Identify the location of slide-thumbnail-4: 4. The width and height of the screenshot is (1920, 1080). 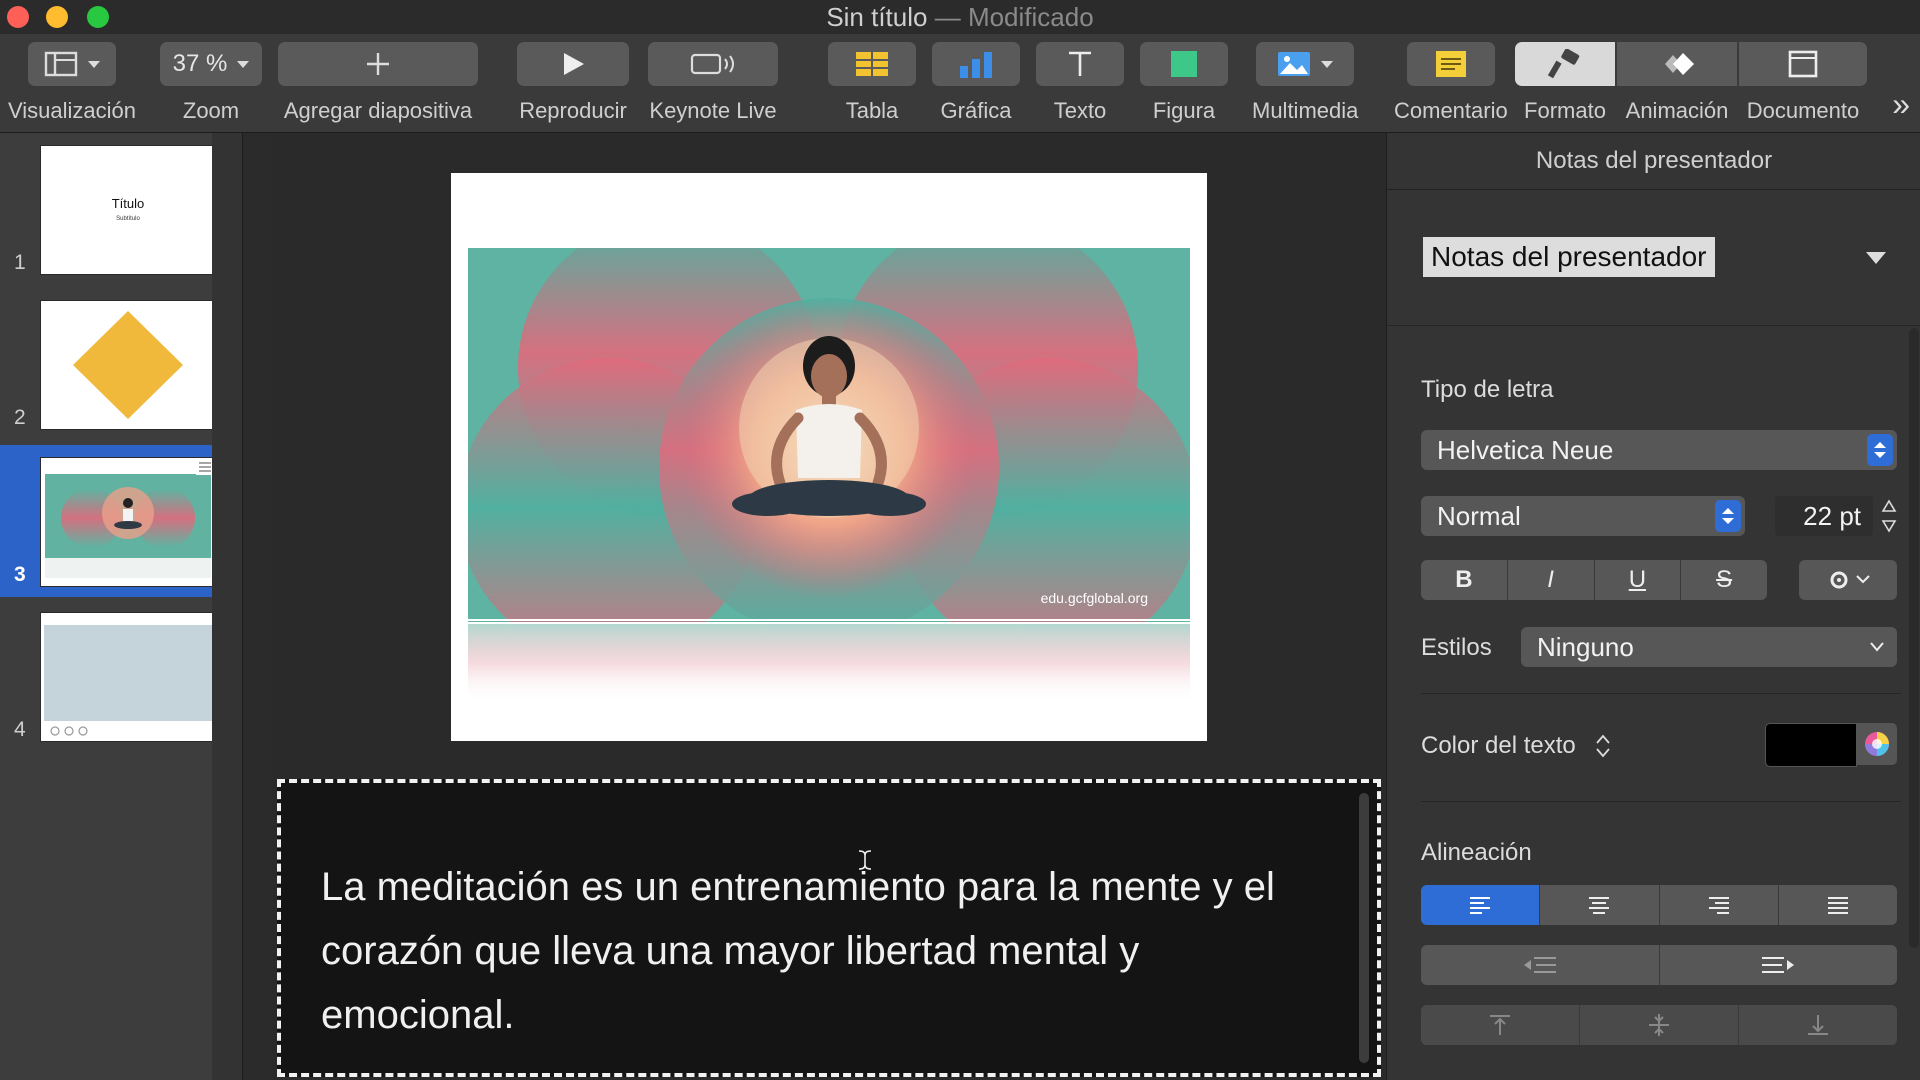
(121, 676).